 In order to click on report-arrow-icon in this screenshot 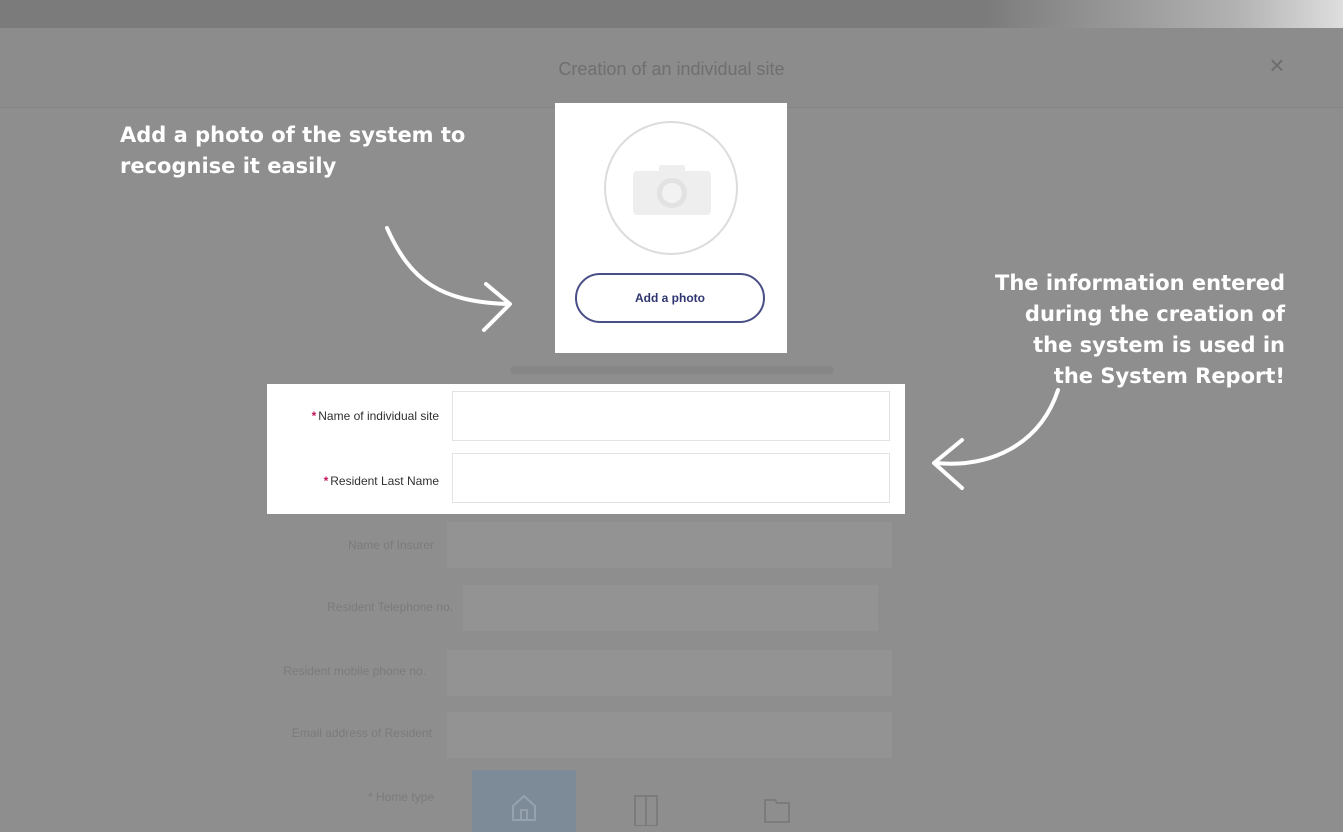, I will do `click(996, 439)`.